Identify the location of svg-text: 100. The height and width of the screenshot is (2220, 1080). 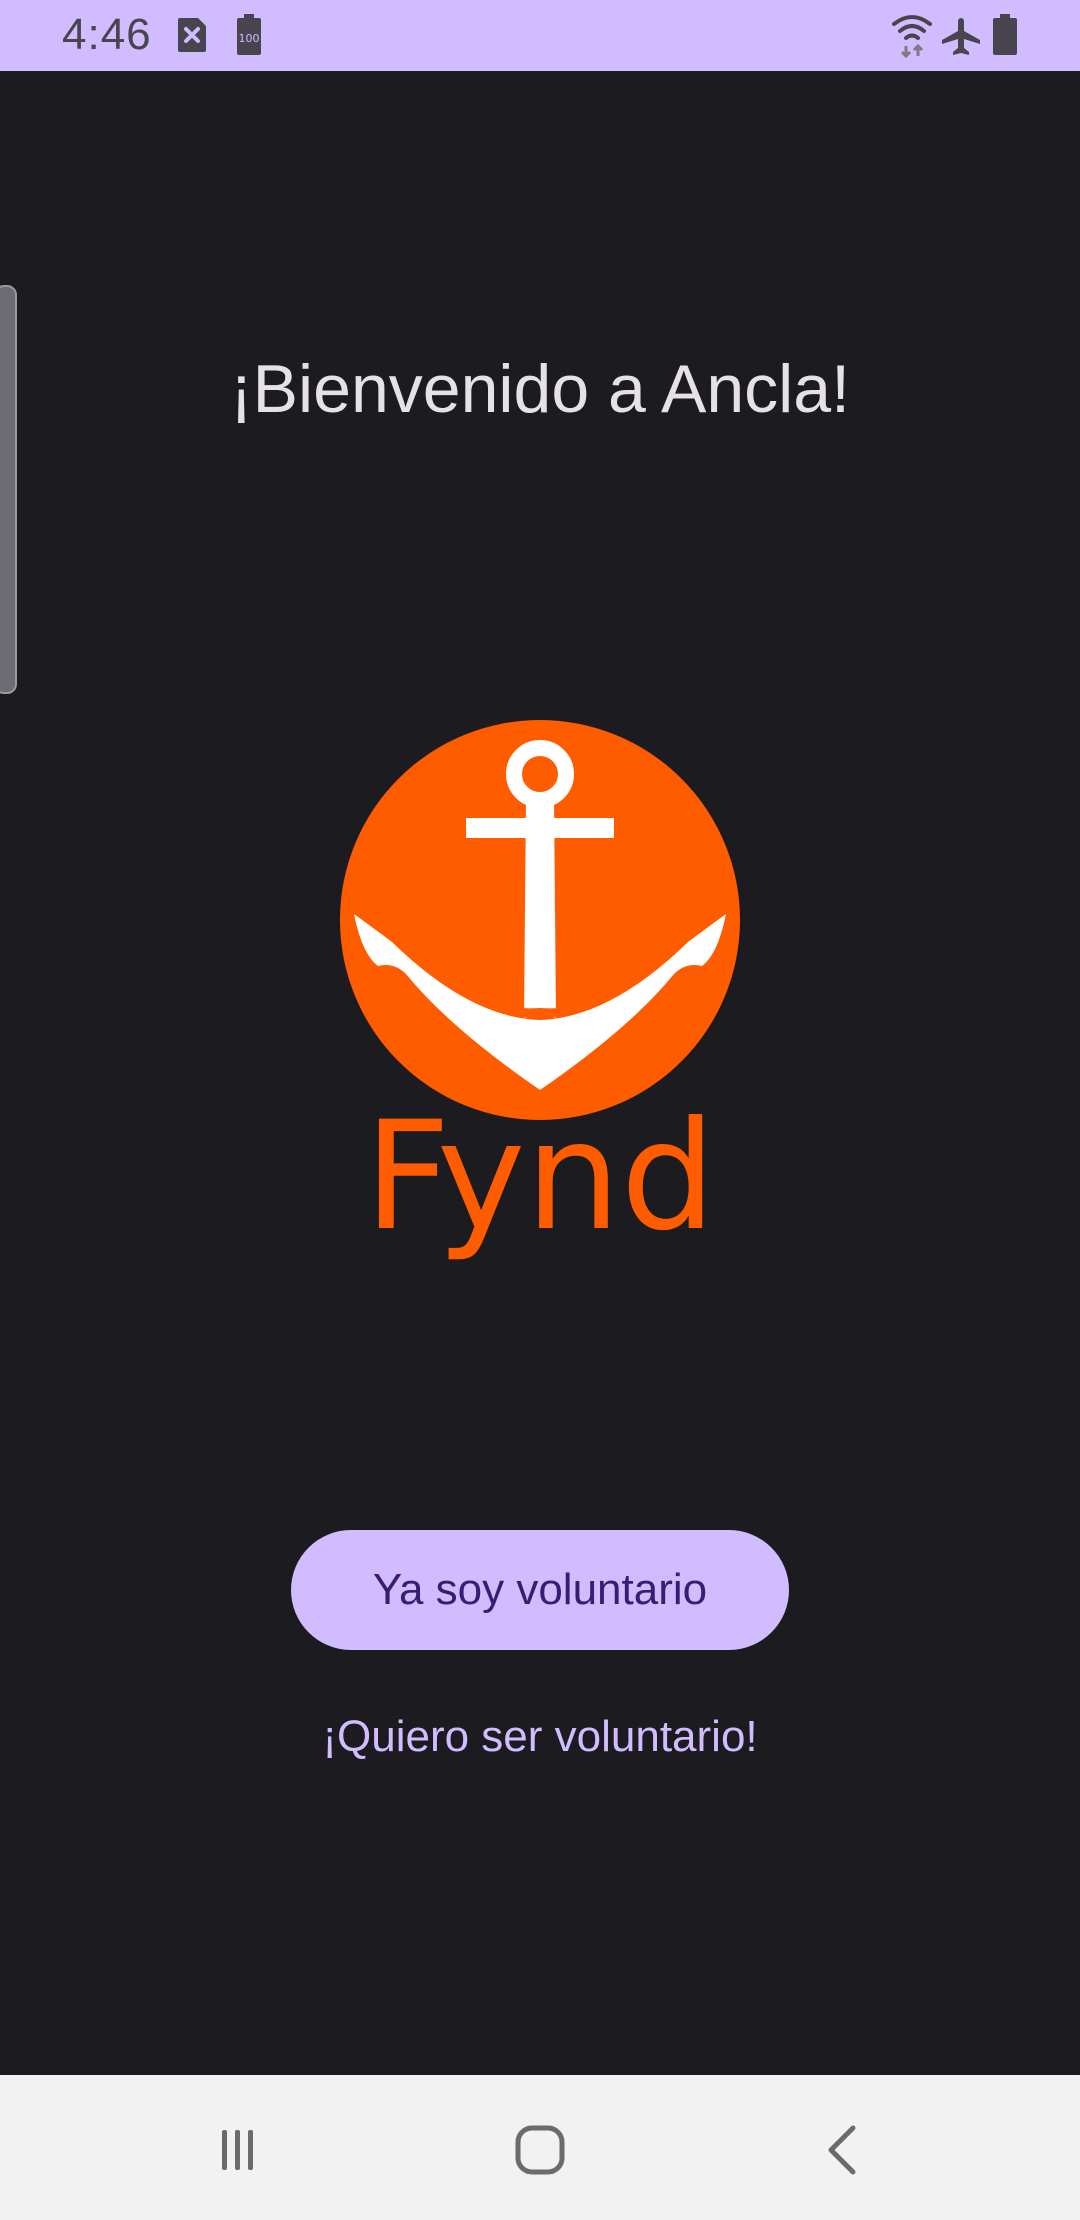
(249, 38).